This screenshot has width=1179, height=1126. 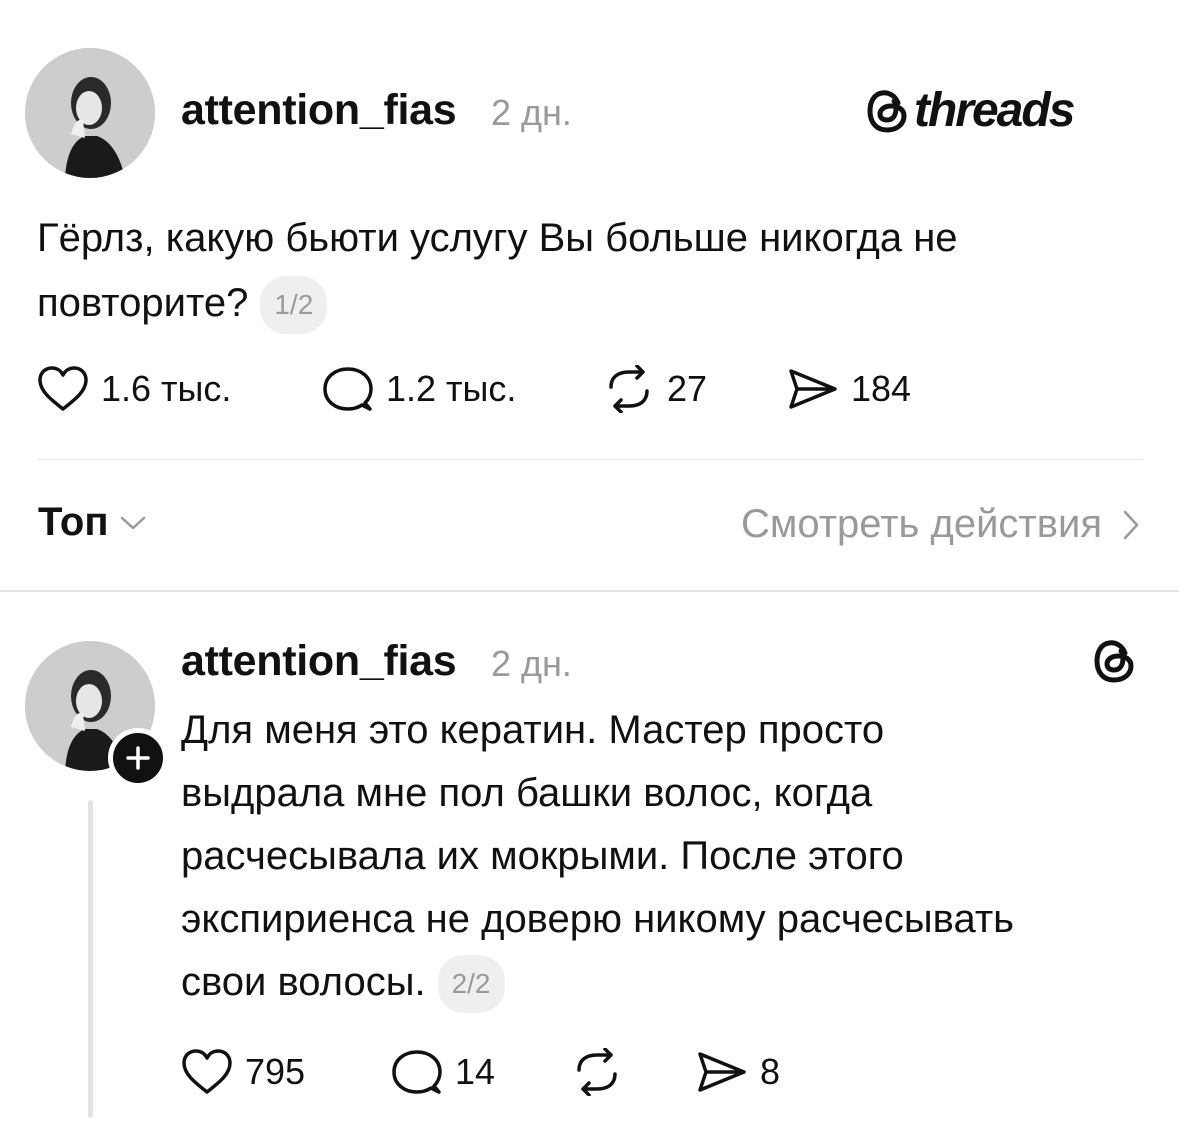 I want to click on thread-line, so click(x=90, y=959).